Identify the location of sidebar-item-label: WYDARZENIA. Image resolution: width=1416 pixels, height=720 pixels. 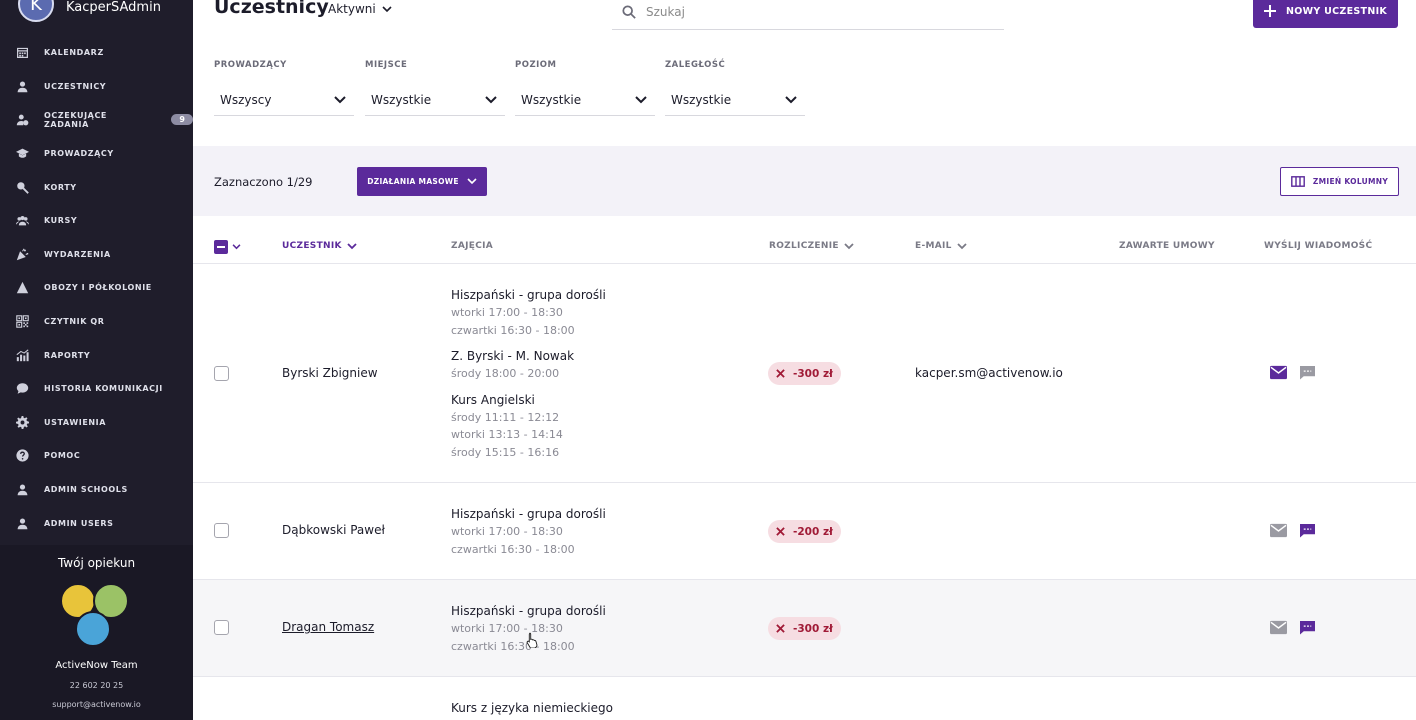
(77, 254).